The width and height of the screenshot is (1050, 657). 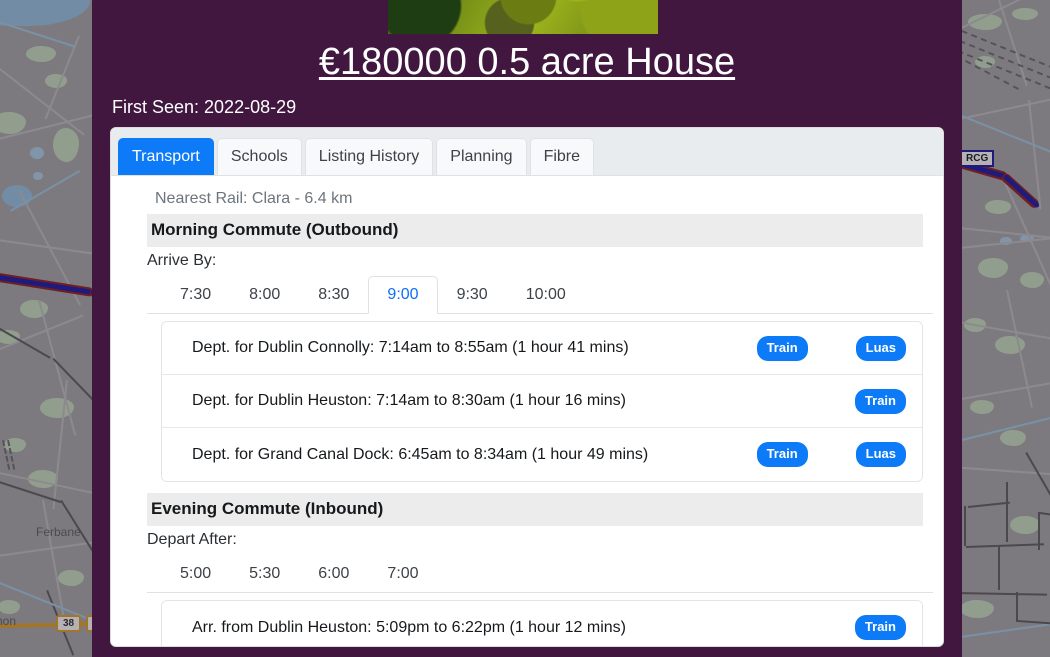 What do you see at coordinates (254, 198) in the screenshot?
I see `nearest-rail-label: Nearest Rail: Clara - 6.4 km` at bounding box center [254, 198].